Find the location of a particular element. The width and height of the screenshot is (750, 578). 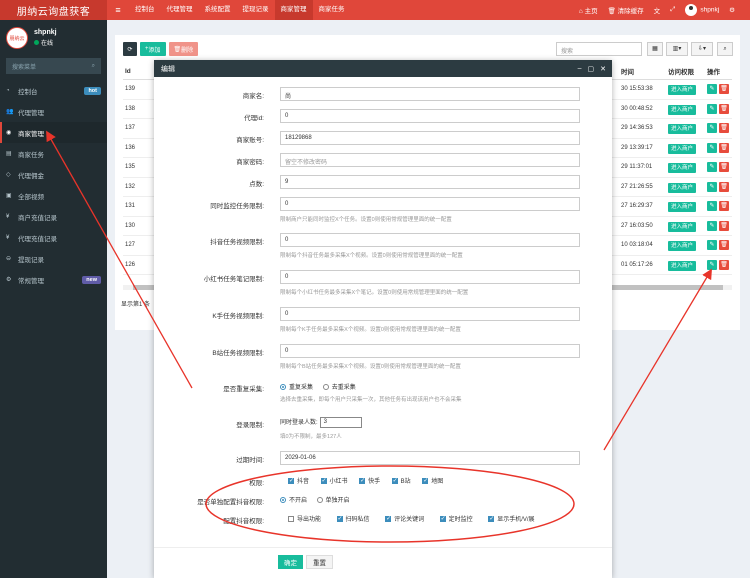

topnav-merchant-management: 商家管理 is located at coordinates (293, 10).